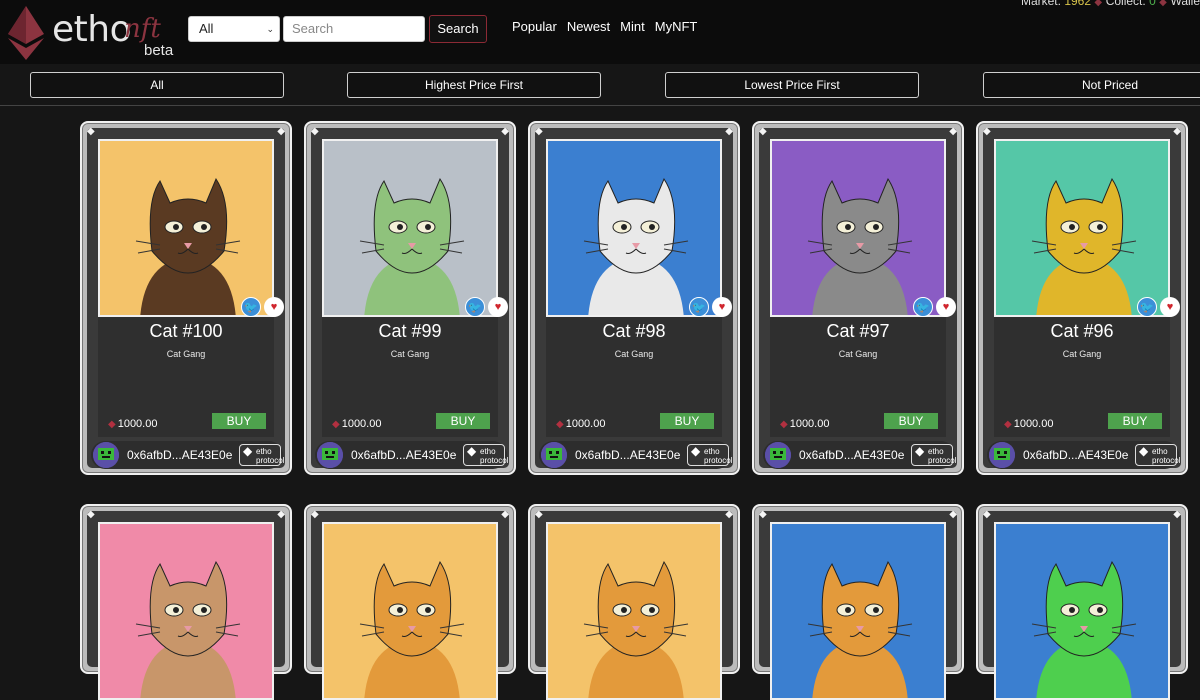 This screenshot has height=700, width=1200. I want to click on etho-protocol-badge: ◆ etho protocol, so click(1158, 455).